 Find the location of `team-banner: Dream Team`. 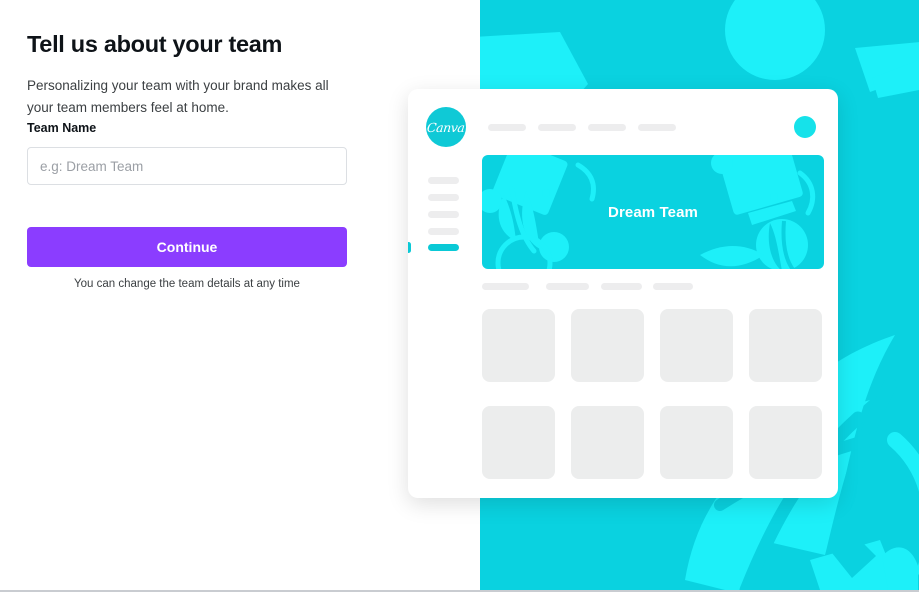

team-banner: Dream Team is located at coordinates (653, 212).